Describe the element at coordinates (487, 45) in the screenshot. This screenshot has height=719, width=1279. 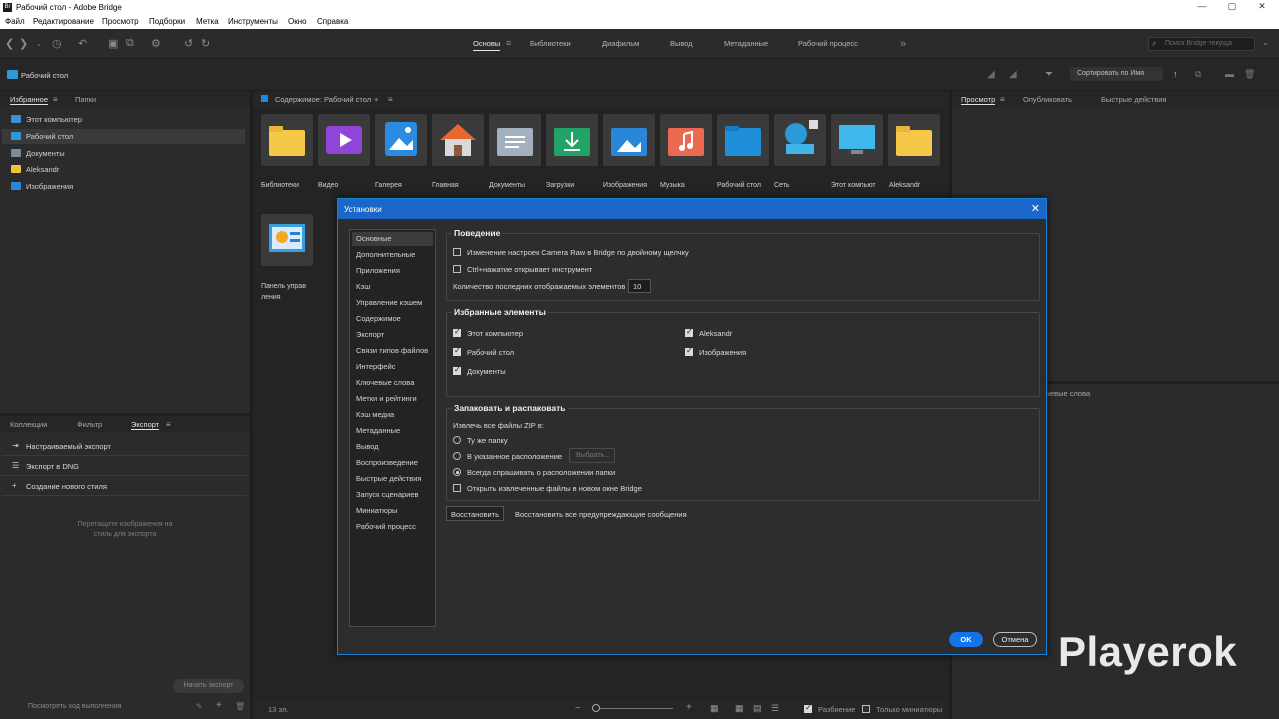
I see `workspace-essentials: Основы` at that location.